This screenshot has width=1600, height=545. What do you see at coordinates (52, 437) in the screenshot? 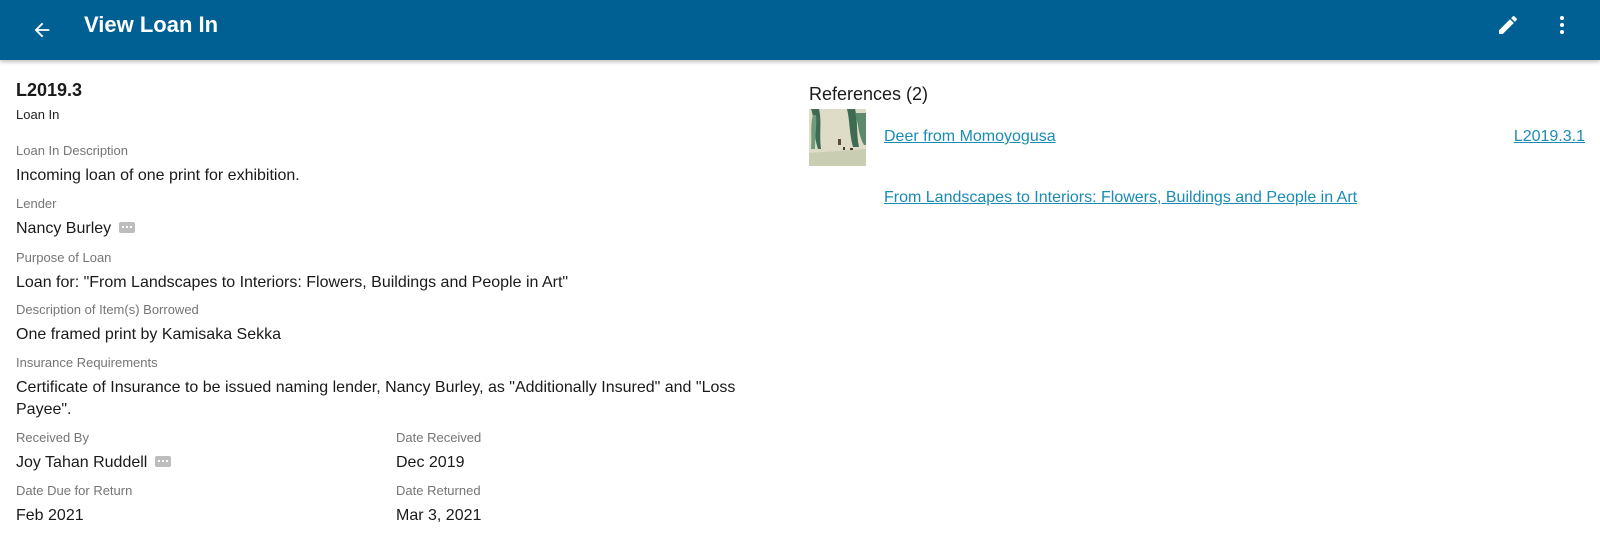
I see `field-label: Received By` at bounding box center [52, 437].